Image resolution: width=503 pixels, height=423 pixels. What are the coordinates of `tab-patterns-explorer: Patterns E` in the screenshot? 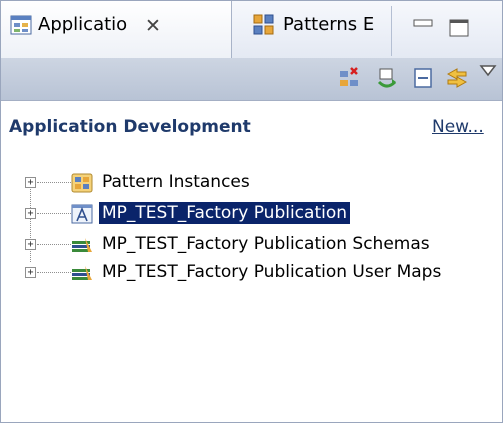 It's located at (311, 31).